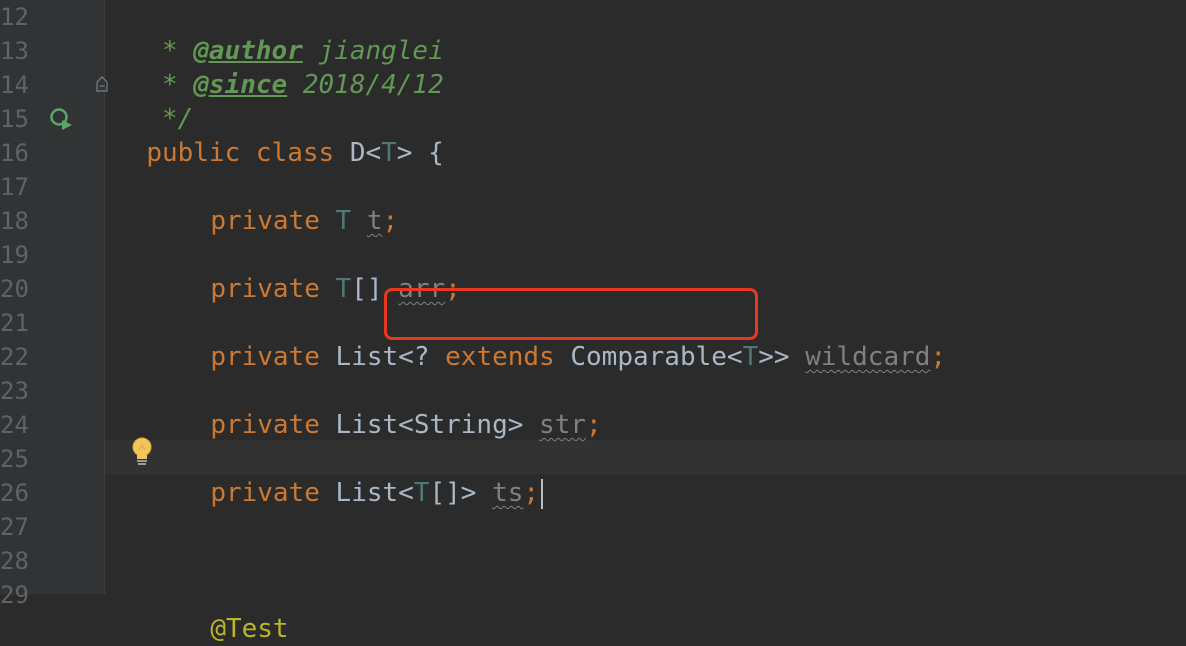  I want to click on code-line-12: * @author jianglei, so click(279, 33).